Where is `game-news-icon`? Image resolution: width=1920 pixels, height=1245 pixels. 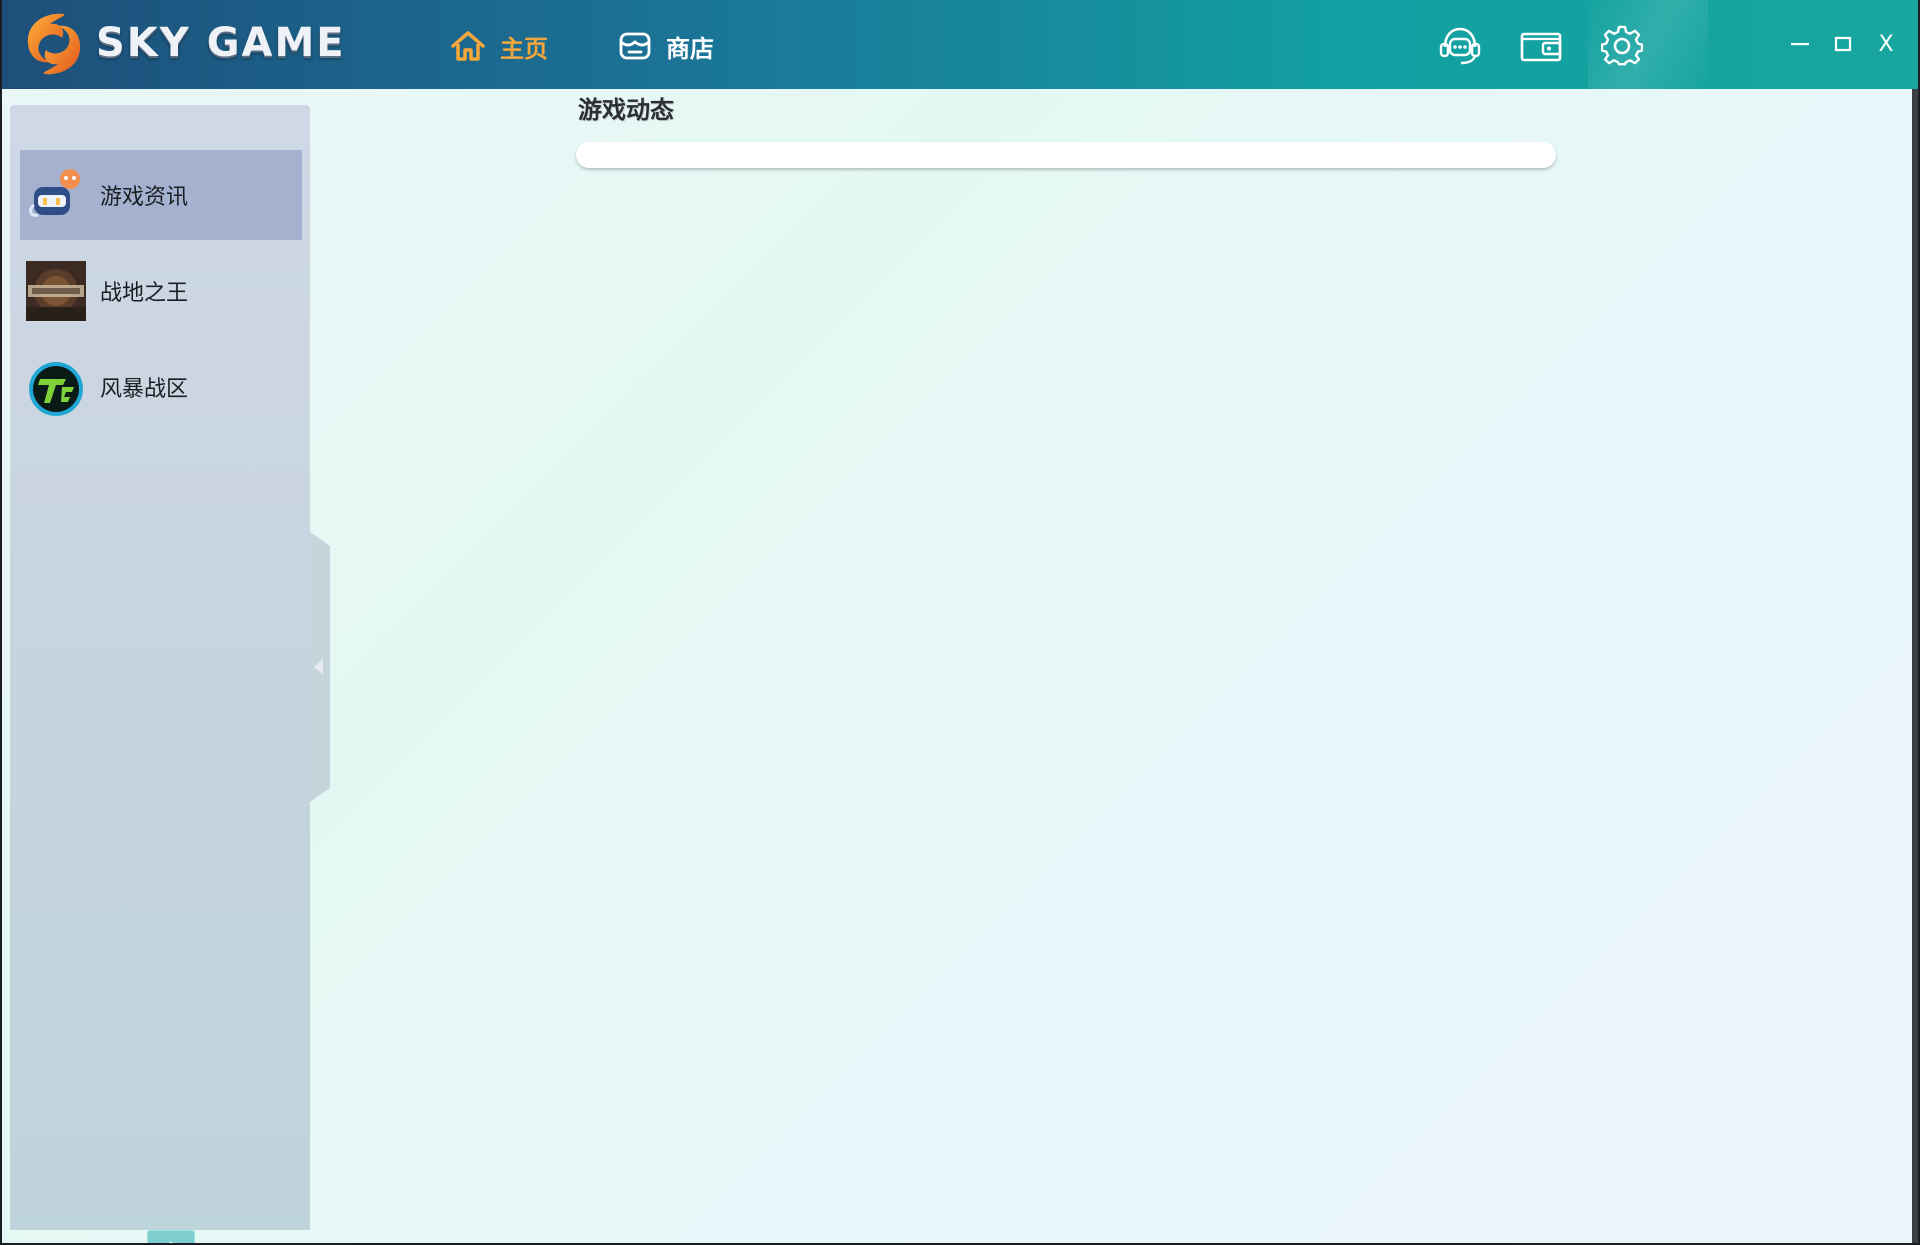
game-news-icon is located at coordinates (54, 193).